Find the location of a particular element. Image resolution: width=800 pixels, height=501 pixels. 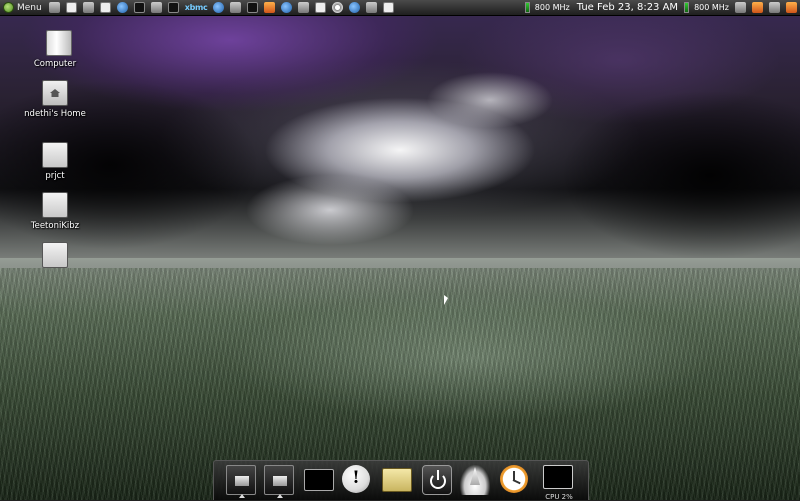

chat-icon is located at coordinates (372, 7).